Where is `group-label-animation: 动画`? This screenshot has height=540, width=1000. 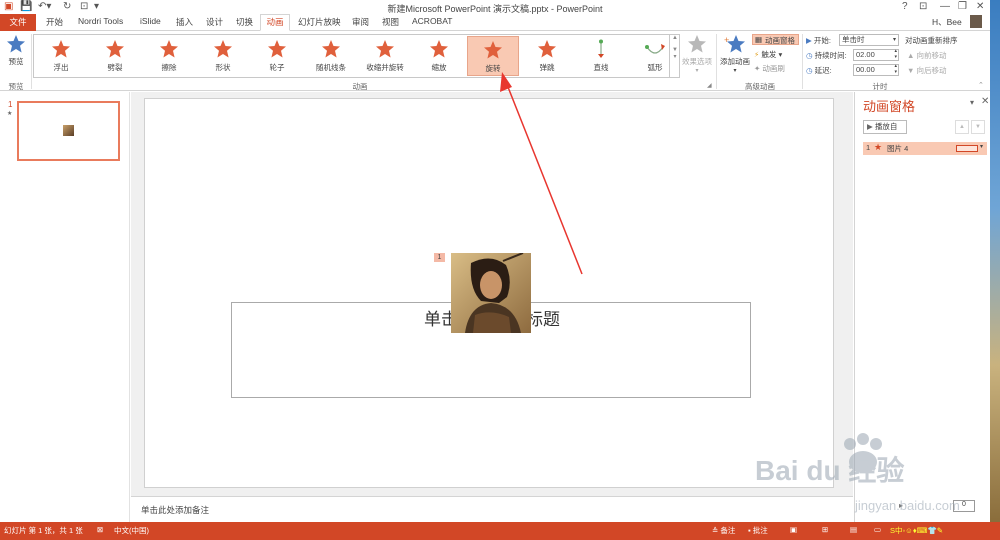 group-label-animation: 动画 is located at coordinates (360, 86).